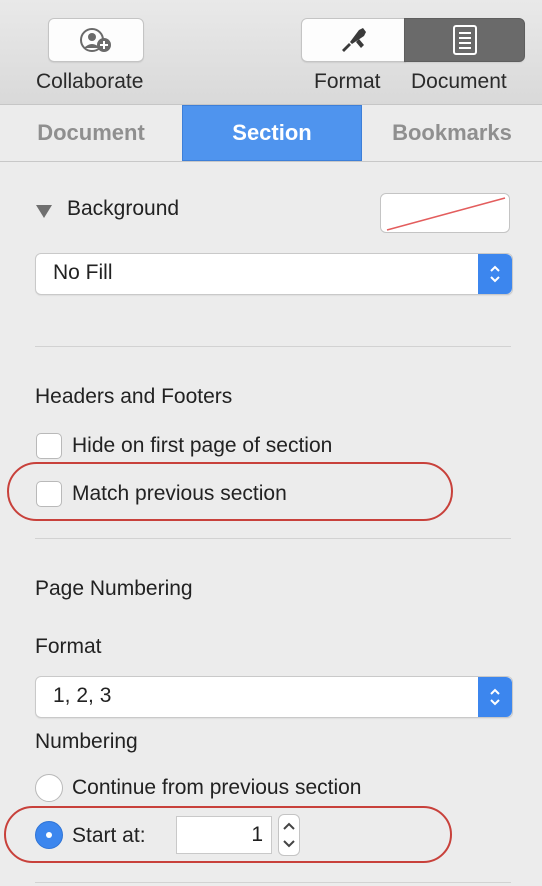 The width and height of the screenshot is (542, 886). Describe the element at coordinates (228, 834) in the screenshot. I see `highlight-start-at` at that location.